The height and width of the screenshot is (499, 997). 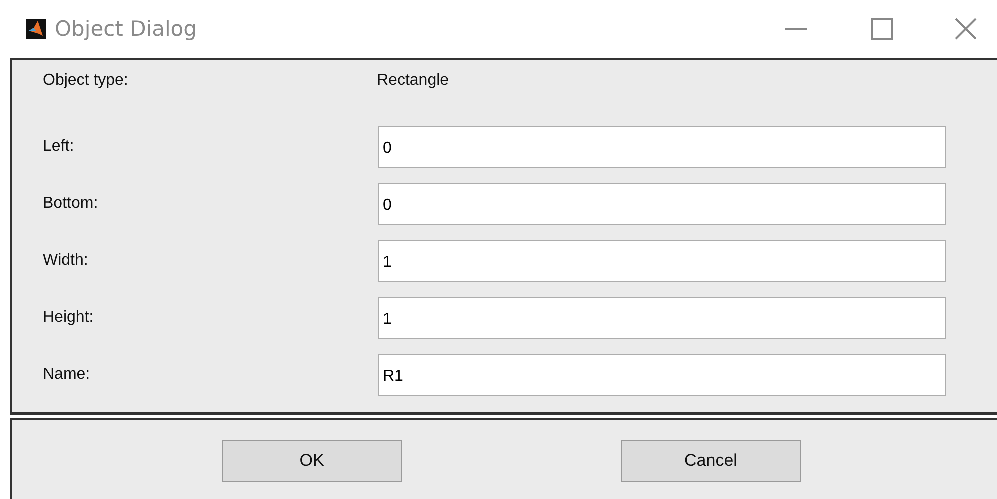 I want to click on field-label: Left:, so click(x=59, y=147).